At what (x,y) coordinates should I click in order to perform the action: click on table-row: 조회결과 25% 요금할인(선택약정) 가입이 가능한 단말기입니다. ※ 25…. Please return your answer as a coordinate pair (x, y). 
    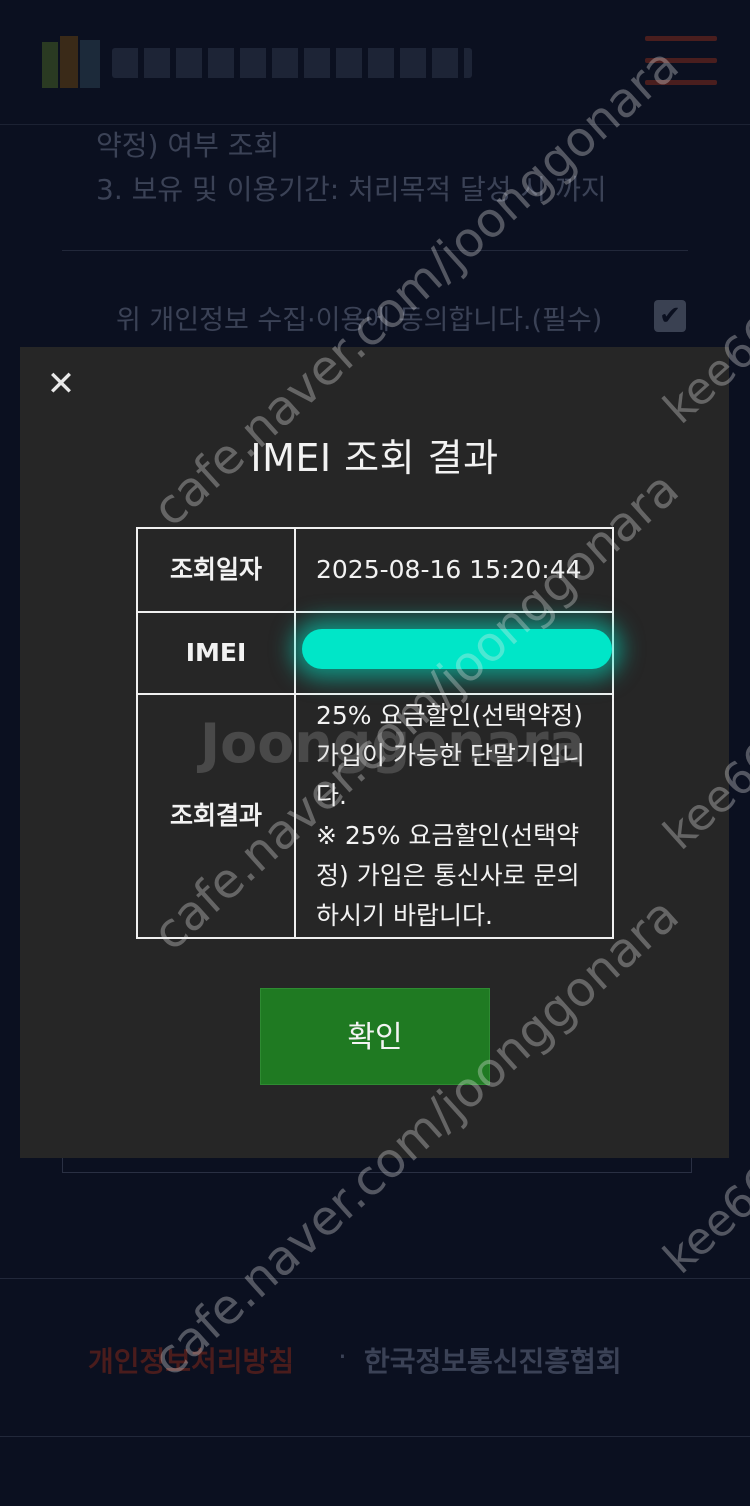
    Looking at the image, I should click on (375, 816).